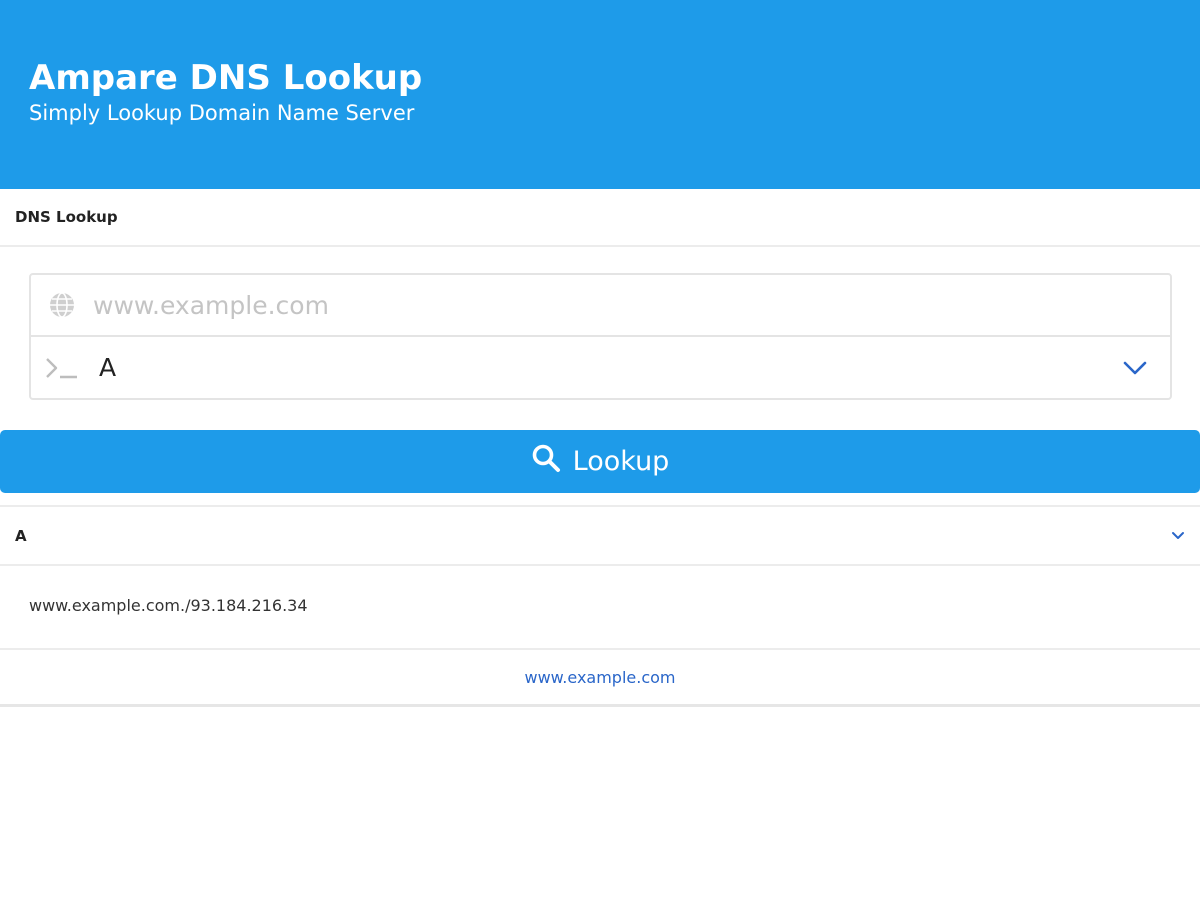 The width and height of the screenshot is (1200, 900). I want to click on result-header: A, so click(600, 536).